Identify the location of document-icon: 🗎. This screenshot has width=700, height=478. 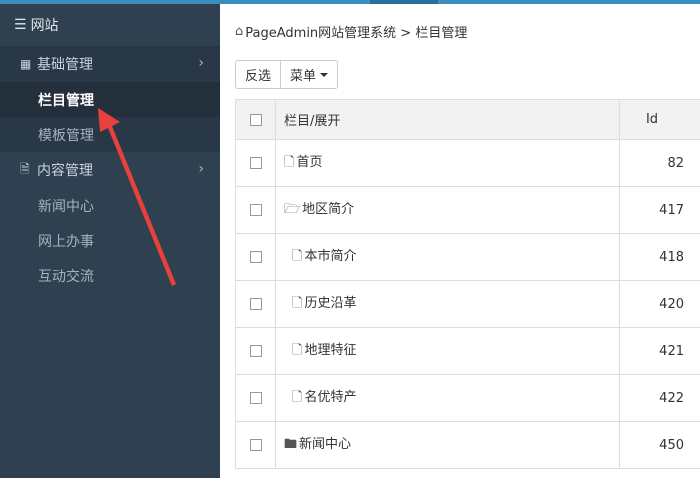
(25, 168).